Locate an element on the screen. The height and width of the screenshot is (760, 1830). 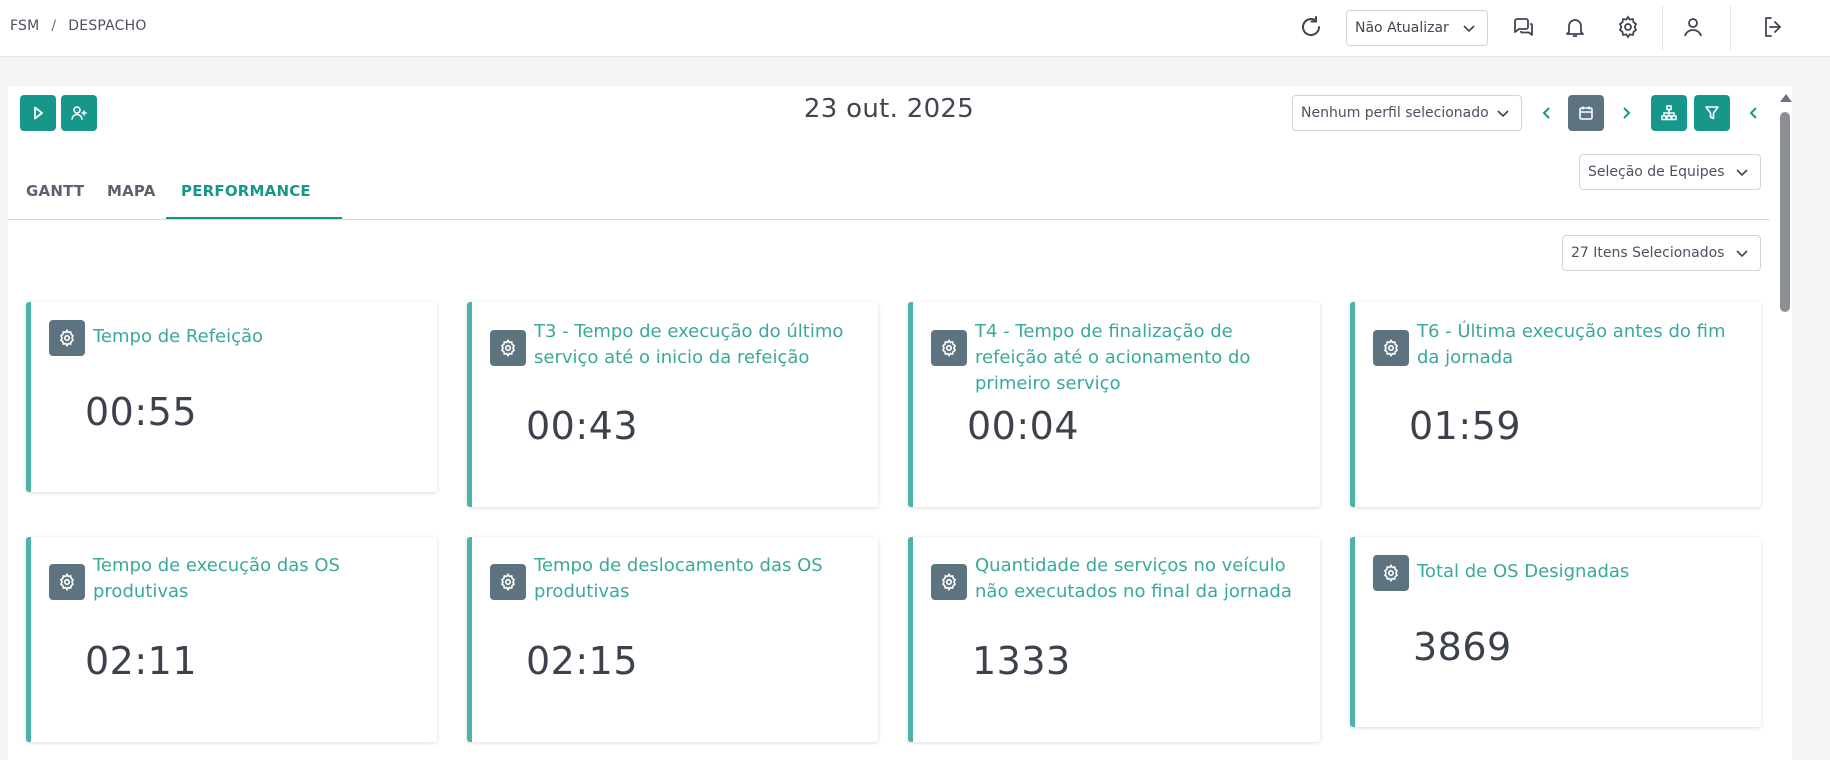
calendar-button is located at coordinates (1586, 113).